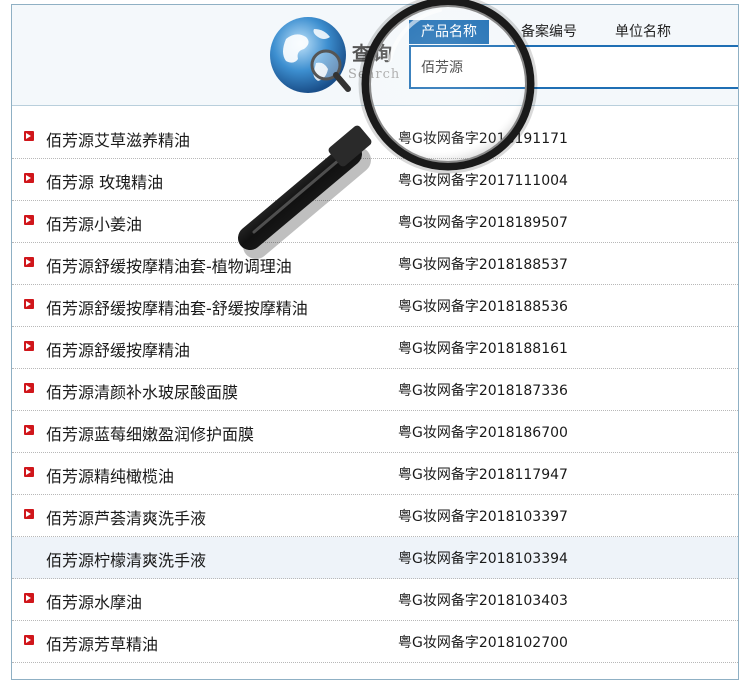 The width and height of the screenshot is (749, 695). What do you see at coordinates (549, 32) in the screenshot?
I see `tab-record-number: 备案编号` at bounding box center [549, 32].